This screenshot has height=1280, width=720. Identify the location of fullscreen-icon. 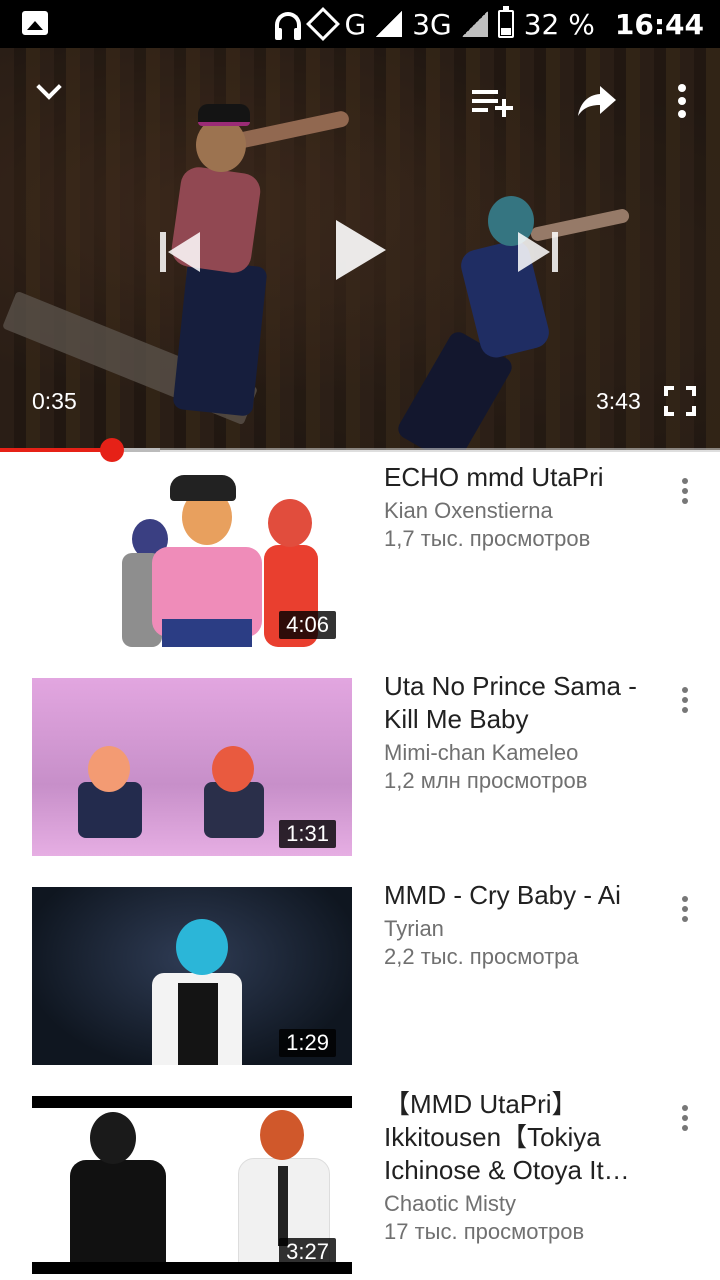
(680, 401).